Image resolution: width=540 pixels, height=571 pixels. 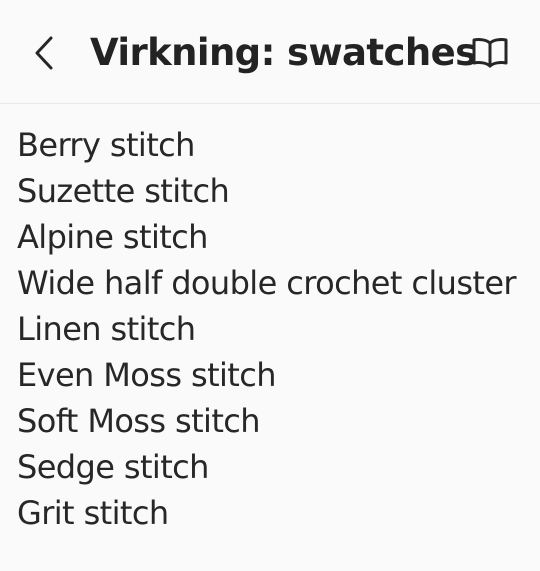 I want to click on open-book-icon, so click(x=490, y=53).